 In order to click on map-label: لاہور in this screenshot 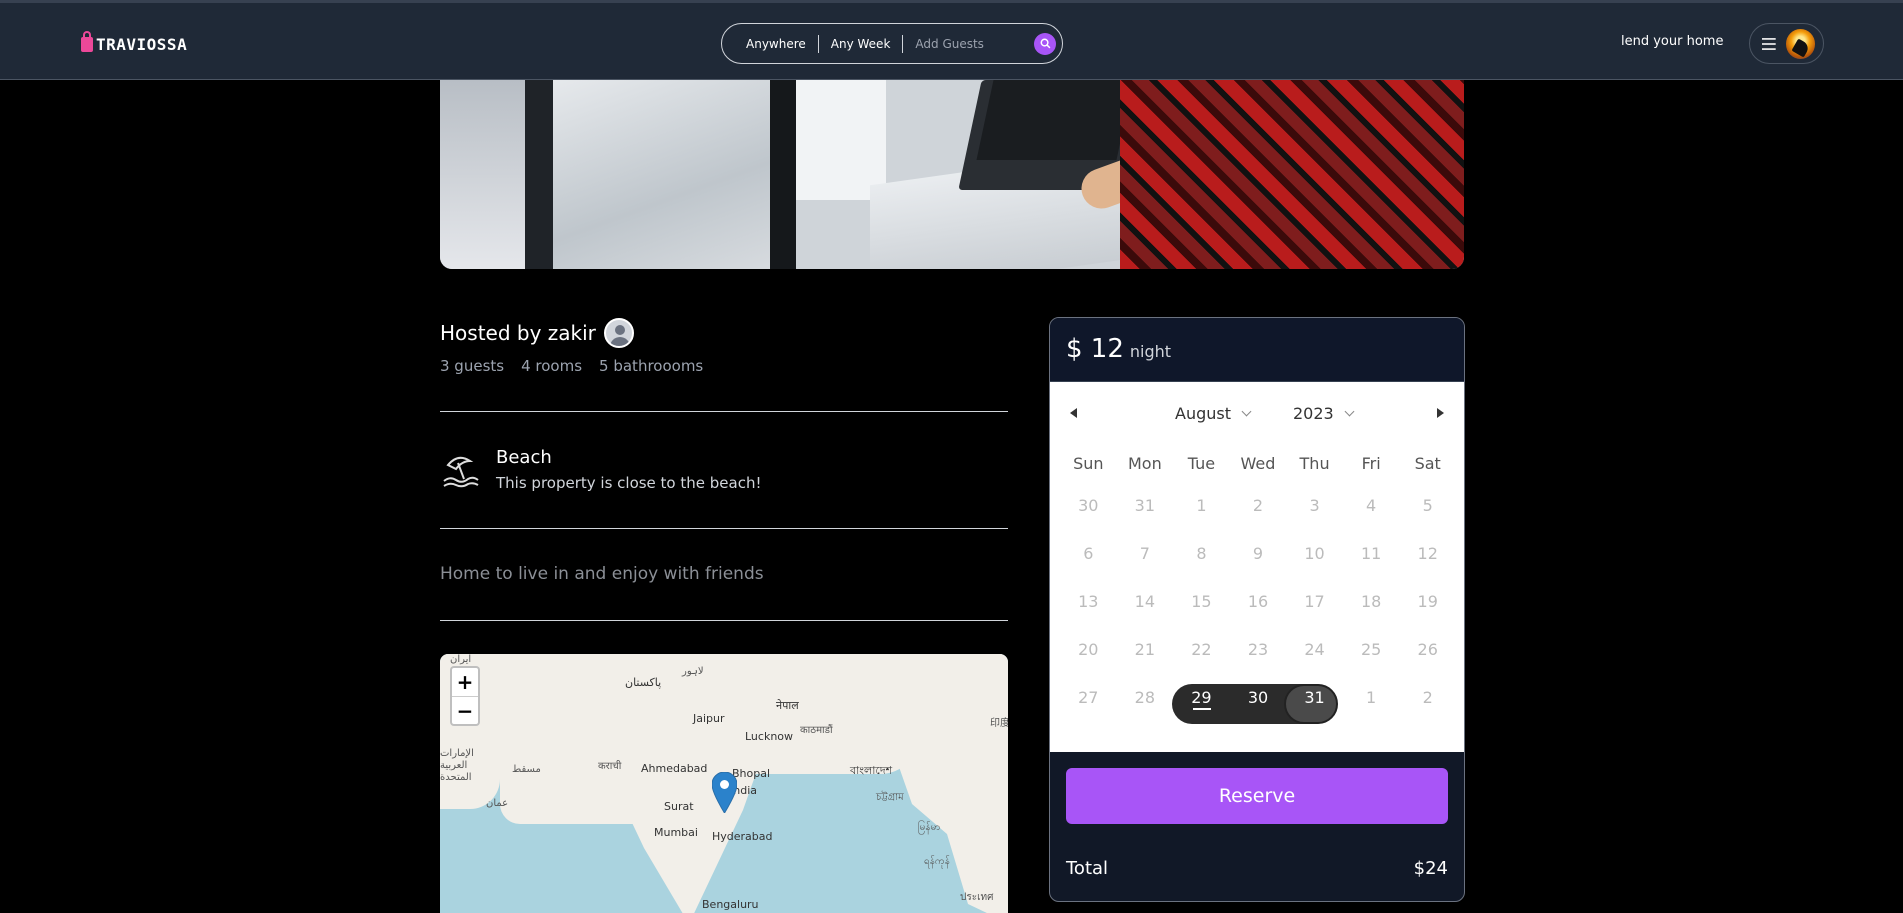, I will do `click(693, 671)`.